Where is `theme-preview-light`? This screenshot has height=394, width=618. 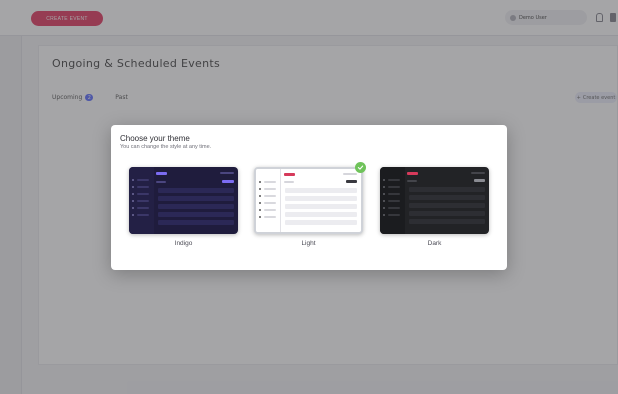 theme-preview-light is located at coordinates (308, 200).